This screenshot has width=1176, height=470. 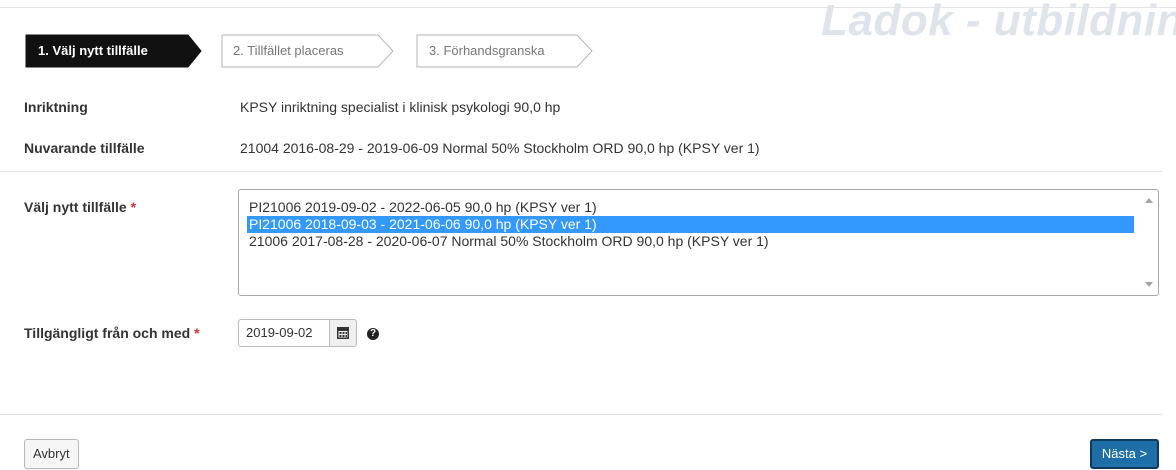 What do you see at coordinates (1149, 284) in the screenshot?
I see `scroll-down-icon` at bounding box center [1149, 284].